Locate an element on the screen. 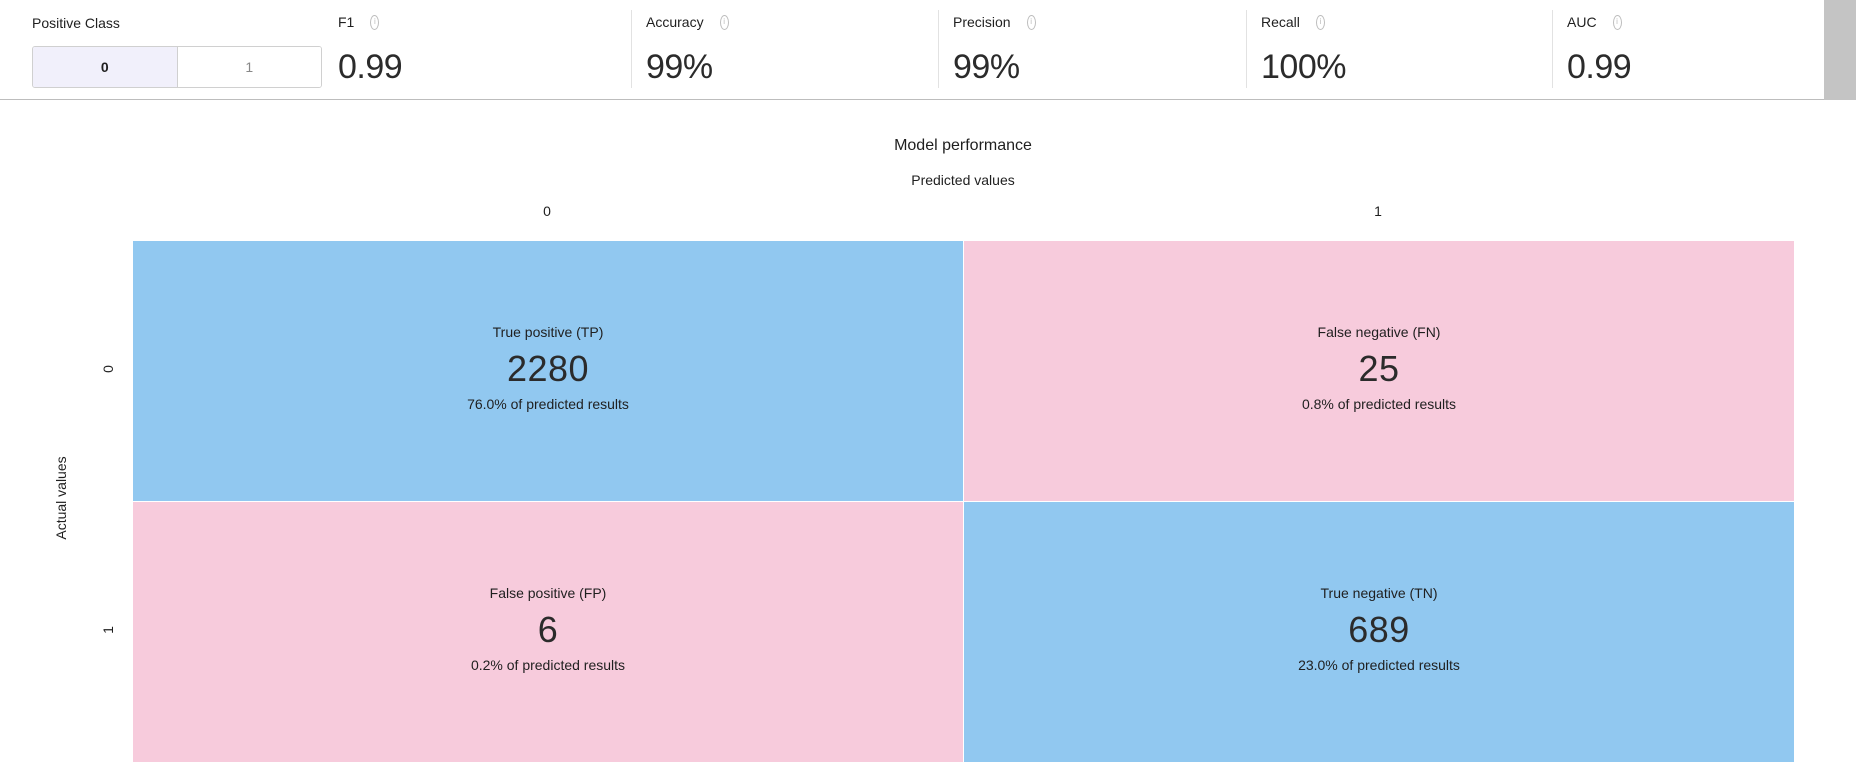  chart-title: Model performance is located at coordinates (963, 145).